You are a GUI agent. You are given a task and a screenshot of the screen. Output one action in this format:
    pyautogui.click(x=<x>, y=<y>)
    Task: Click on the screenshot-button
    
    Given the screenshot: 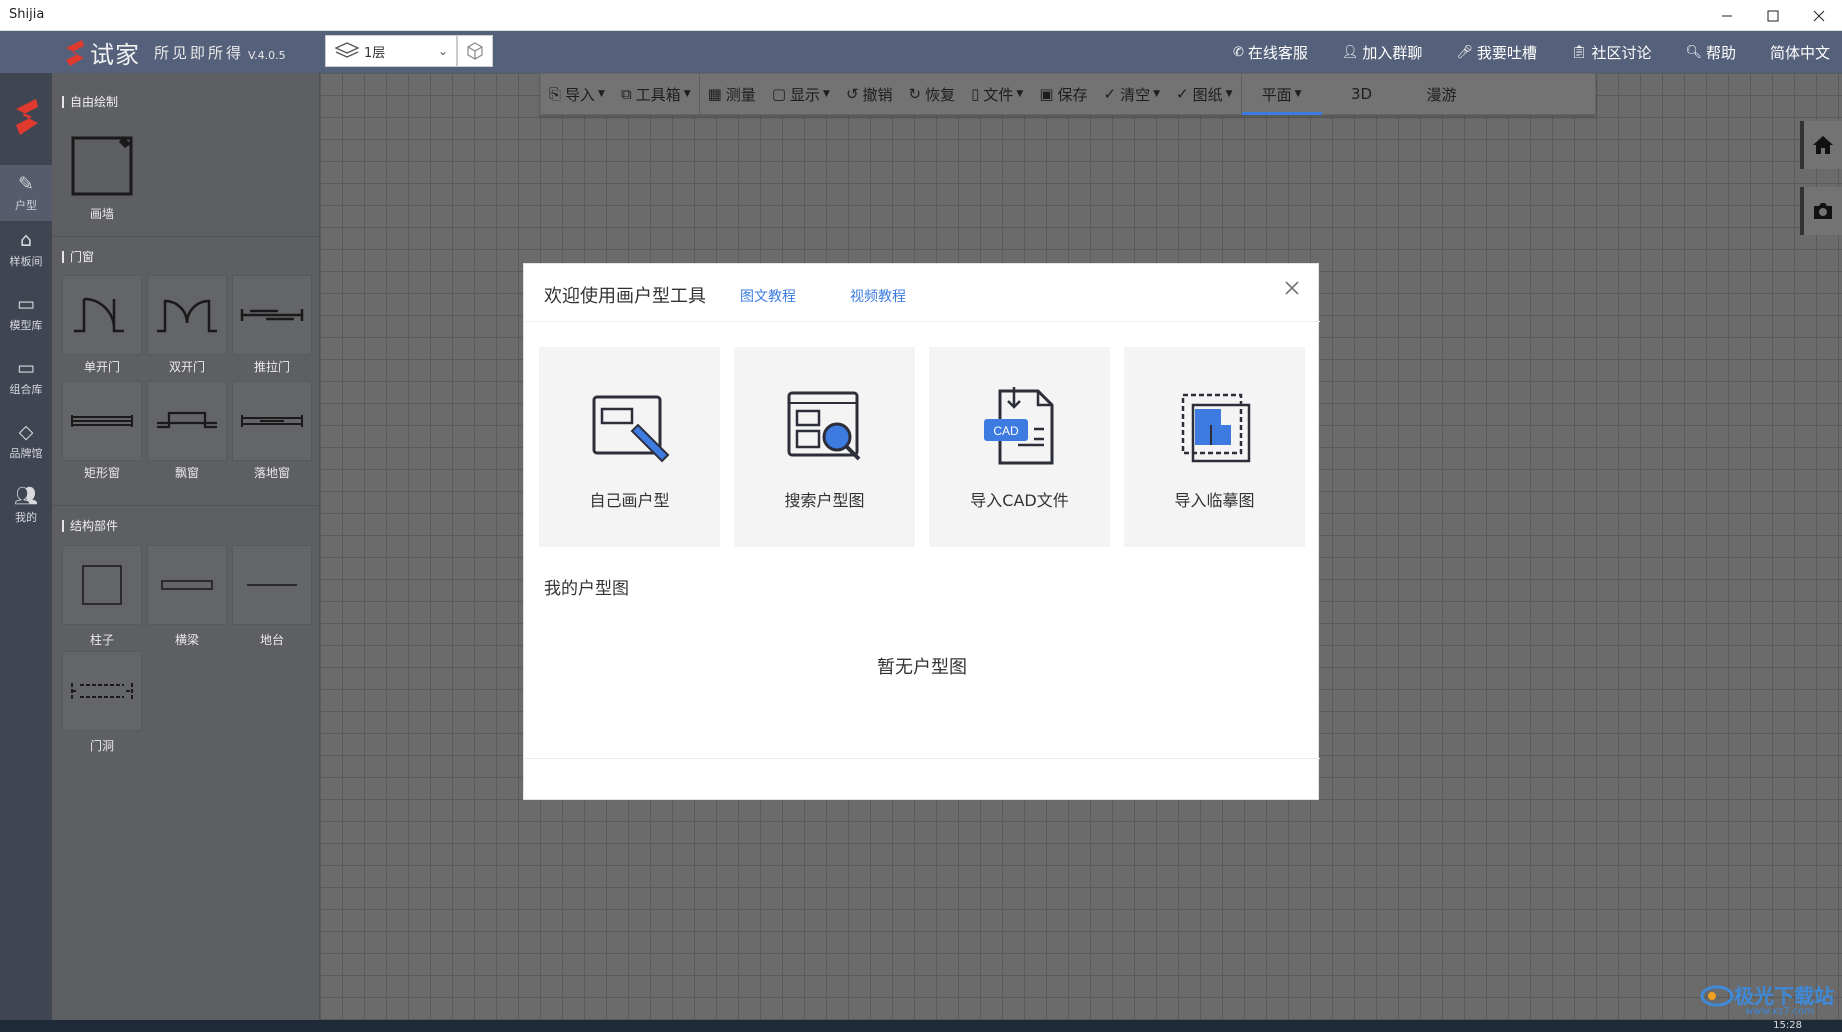 What is the action you would take?
    pyautogui.click(x=1821, y=211)
    